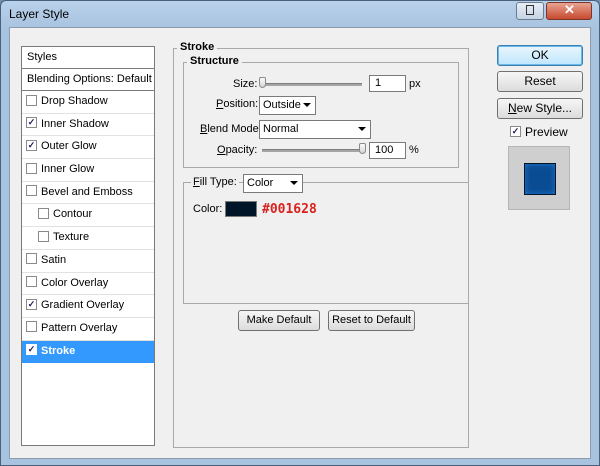 This screenshot has height=466, width=600. What do you see at coordinates (362, 148) in the screenshot?
I see `opacity-slider-thumb` at bounding box center [362, 148].